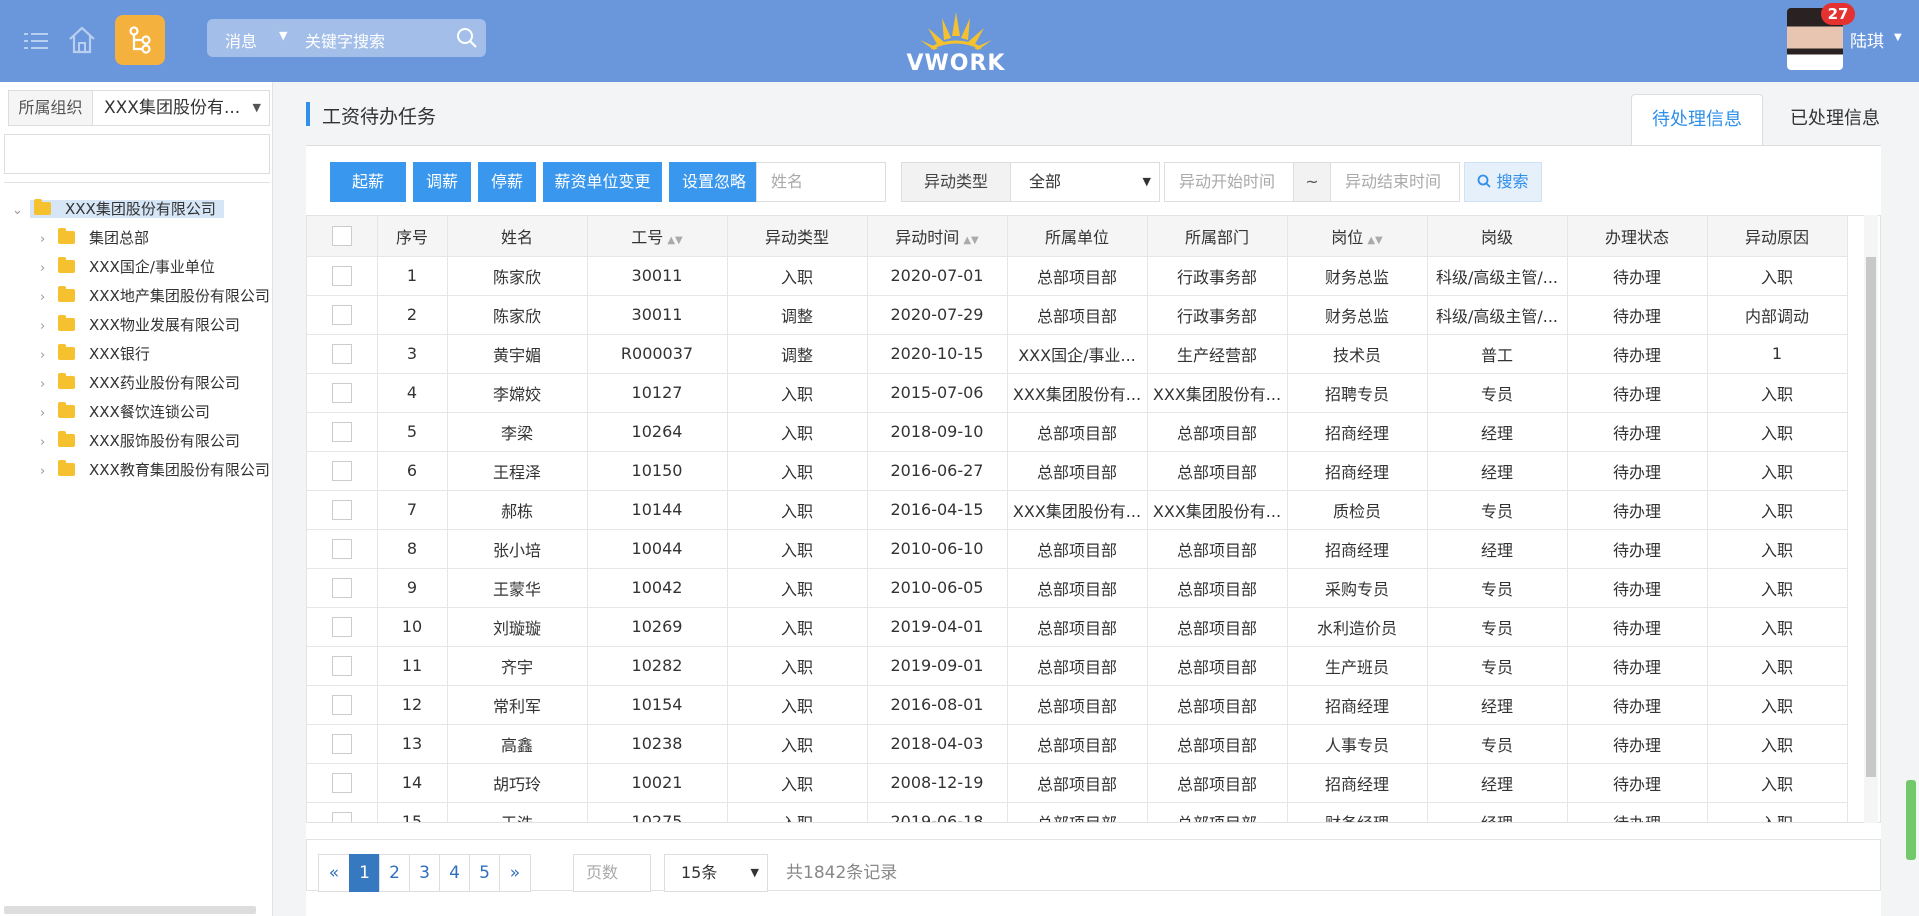 The image size is (1919, 916). Describe the element at coordinates (130, 910) in the screenshot. I see `horizontal-scrollbar` at that location.